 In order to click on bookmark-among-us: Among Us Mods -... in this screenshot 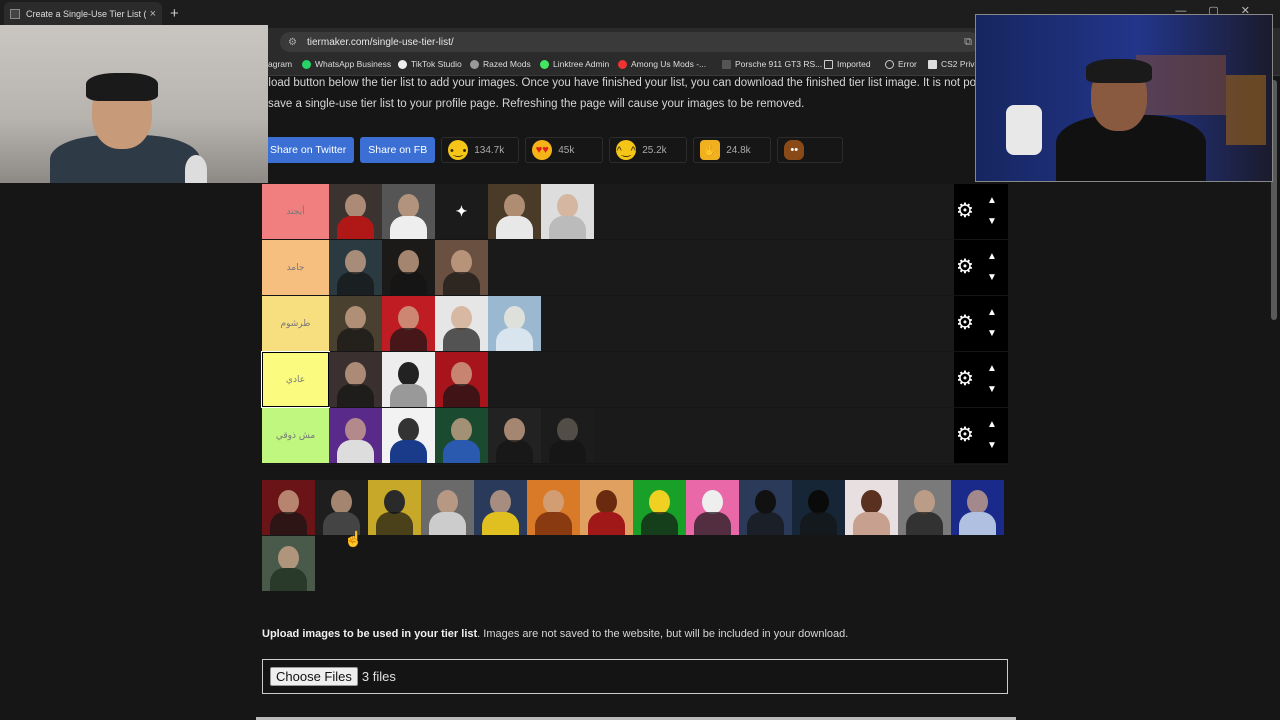, I will do `click(662, 64)`.